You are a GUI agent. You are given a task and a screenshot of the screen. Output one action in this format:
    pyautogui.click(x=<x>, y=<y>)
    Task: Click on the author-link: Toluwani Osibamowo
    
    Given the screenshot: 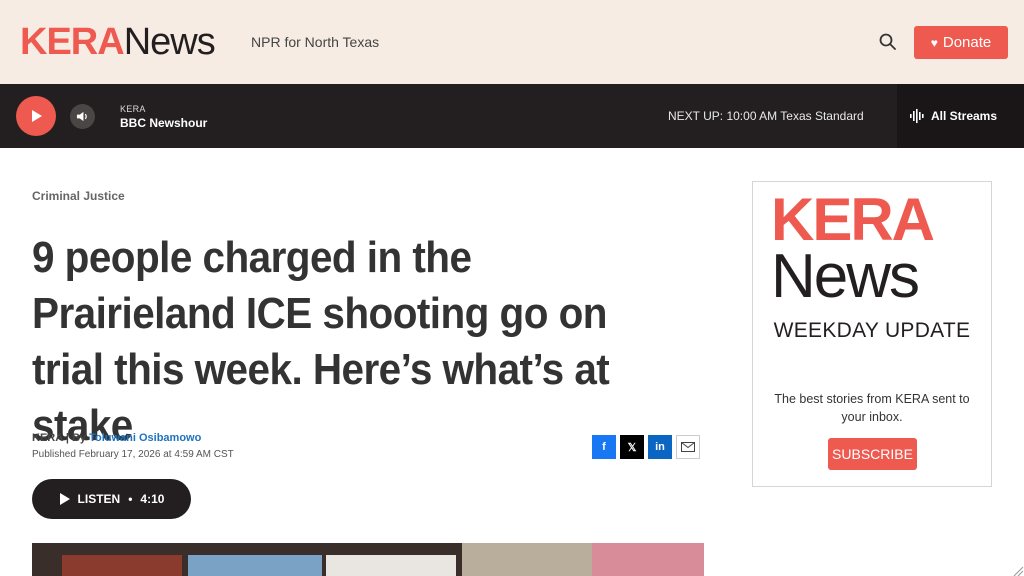 What is the action you would take?
    pyautogui.click(x=145, y=438)
    